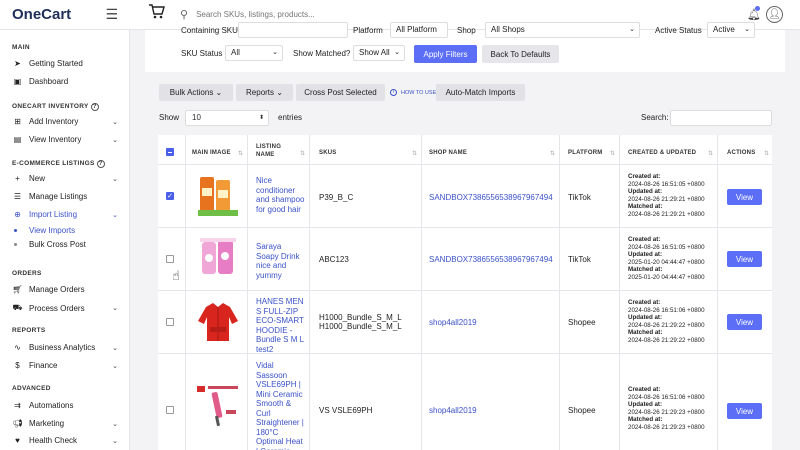  I want to click on sidebar-item-view-imports: View Imports, so click(67, 230).